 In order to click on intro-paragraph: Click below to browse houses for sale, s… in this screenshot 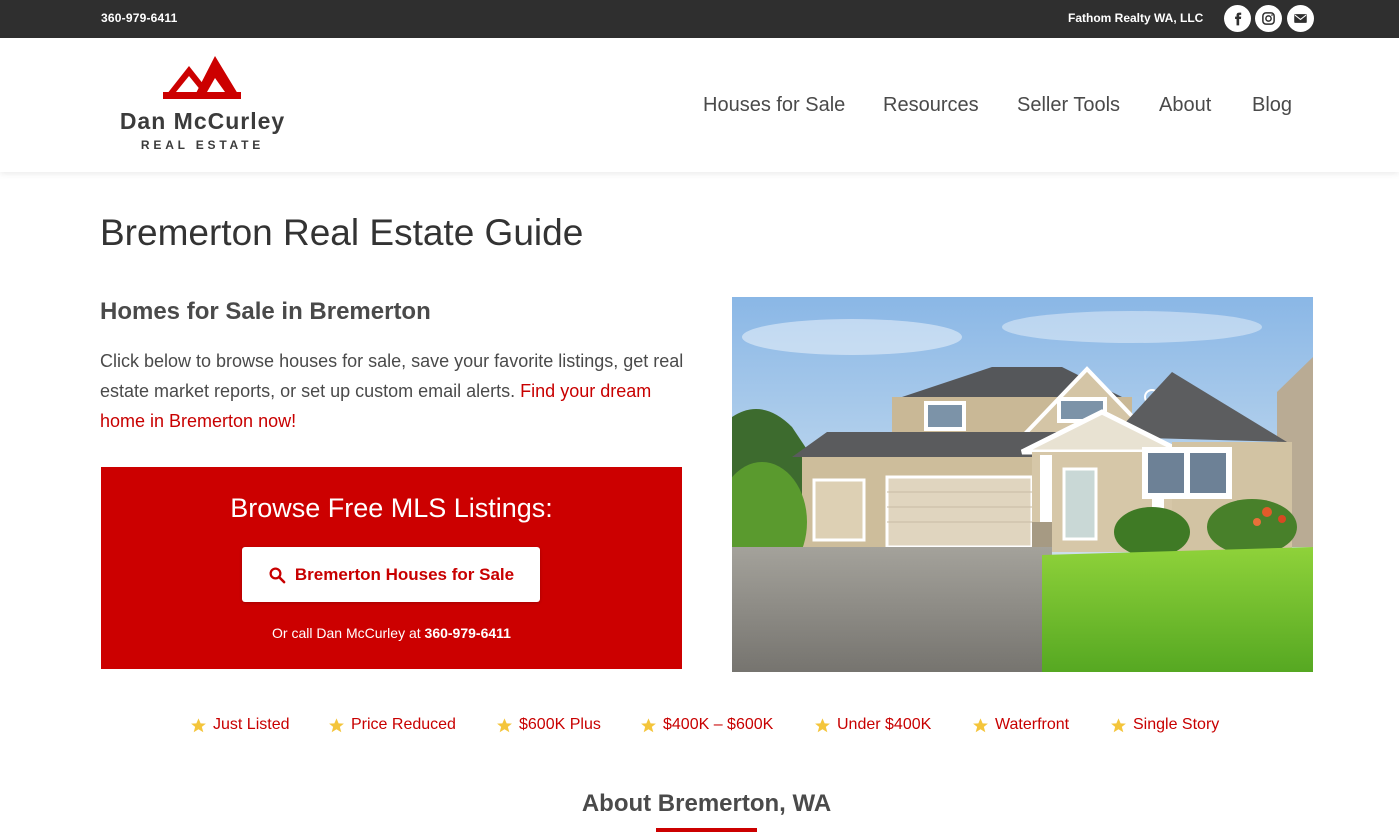, I will do `click(395, 391)`.